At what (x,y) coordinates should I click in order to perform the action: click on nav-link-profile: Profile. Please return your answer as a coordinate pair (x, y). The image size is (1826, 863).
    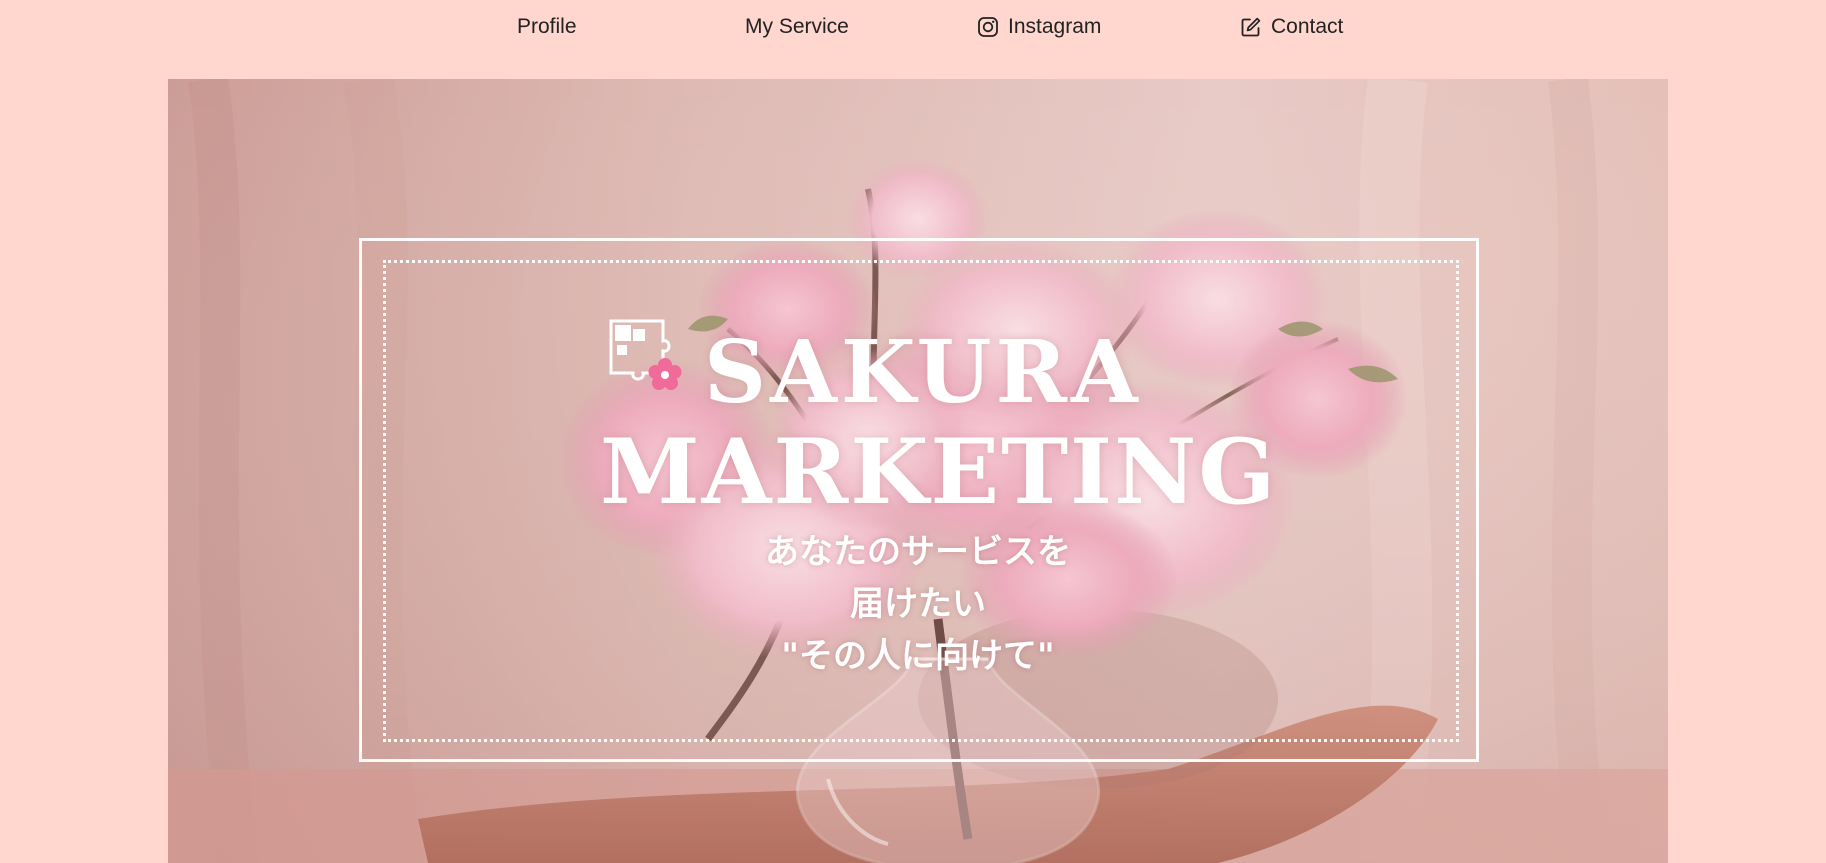
    Looking at the image, I should click on (547, 27).